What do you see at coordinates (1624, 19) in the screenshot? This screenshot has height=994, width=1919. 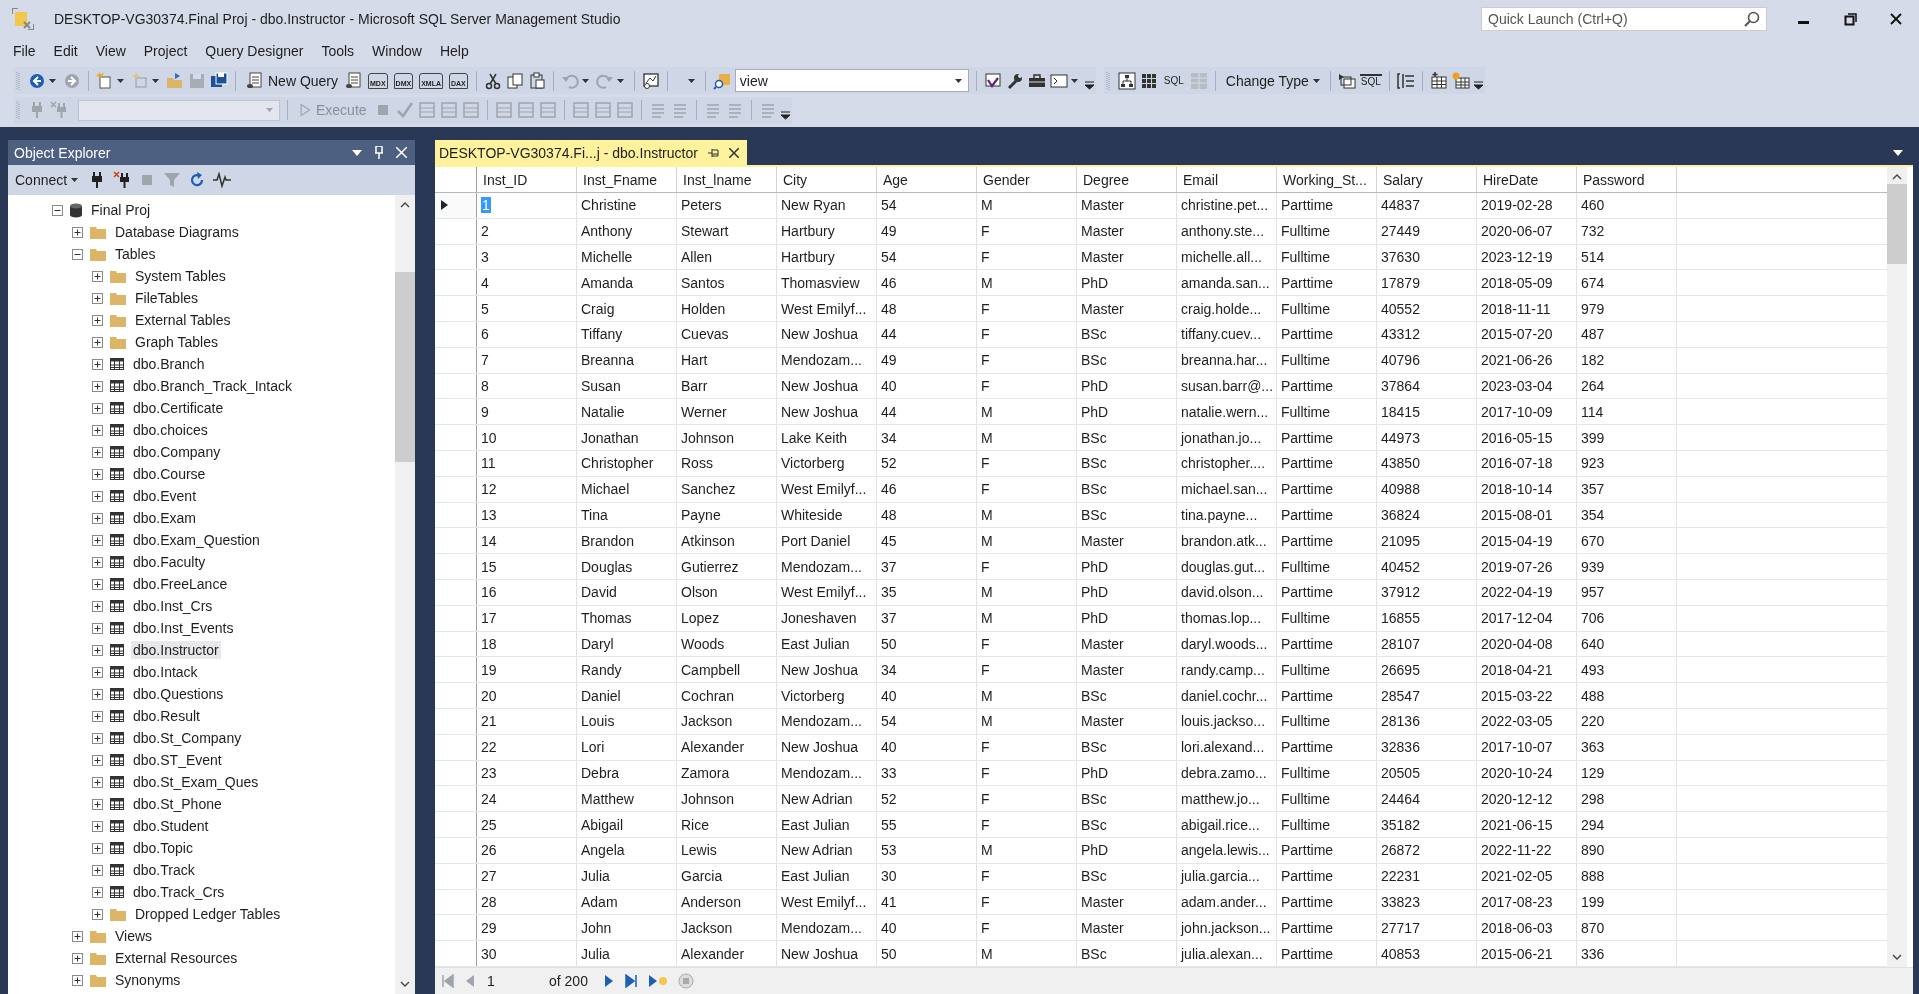 I see `quick-launch-field: Quick Launch (Ctrl+Q)` at bounding box center [1624, 19].